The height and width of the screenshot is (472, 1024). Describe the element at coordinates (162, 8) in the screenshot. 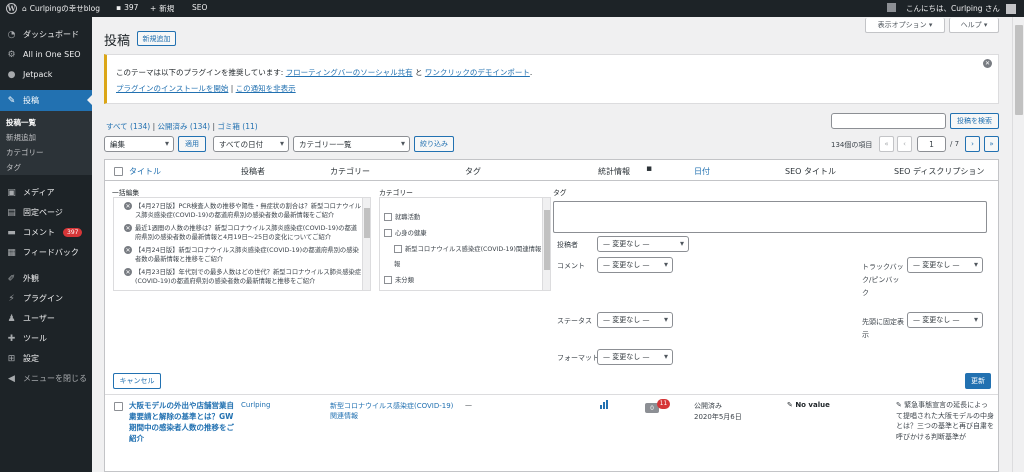

I see `new-content-link: + 新規` at that location.